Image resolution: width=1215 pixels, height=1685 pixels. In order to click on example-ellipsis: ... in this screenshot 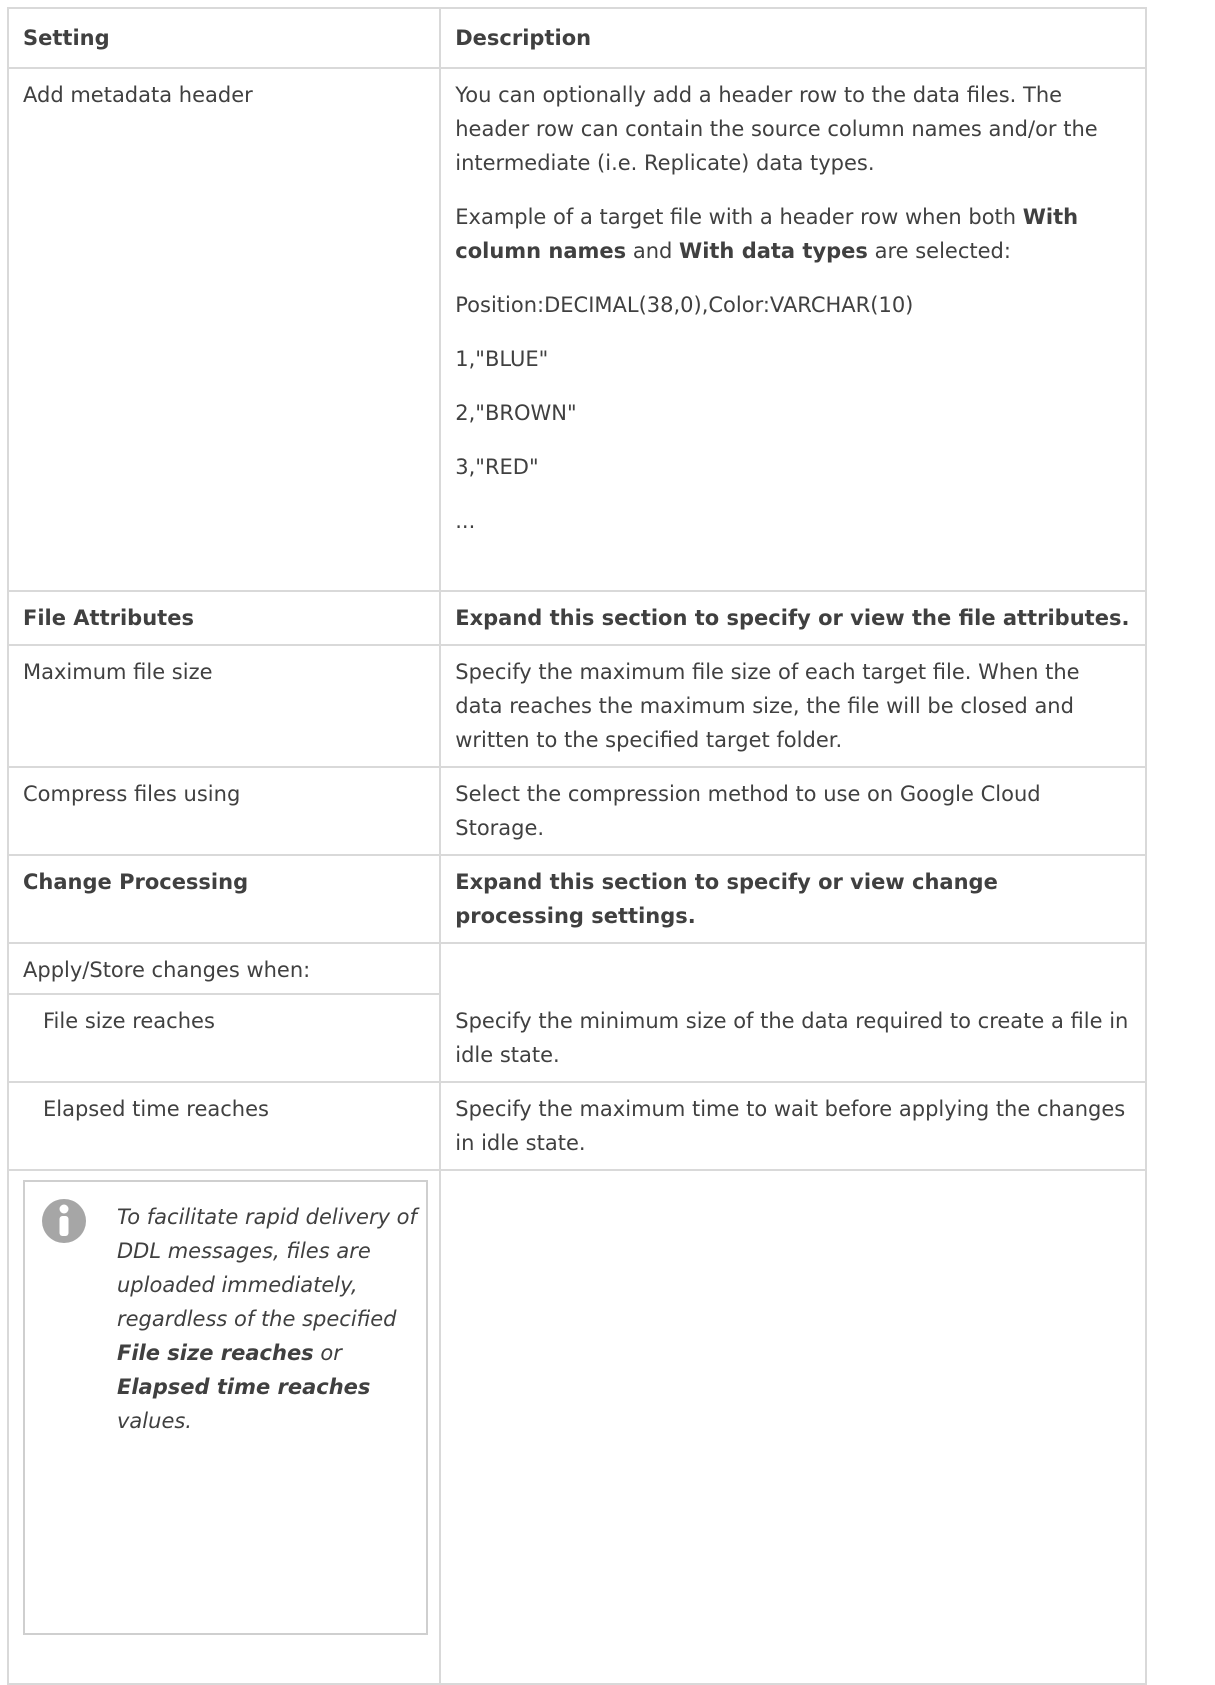, I will do `click(465, 521)`.